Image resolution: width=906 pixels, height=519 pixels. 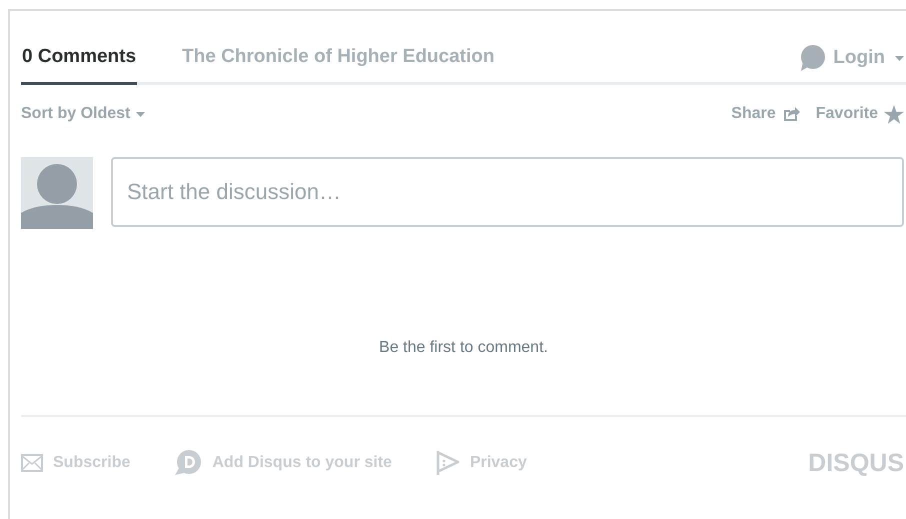 What do you see at coordinates (812, 58) in the screenshot?
I see `user-bubble-icon` at bounding box center [812, 58].